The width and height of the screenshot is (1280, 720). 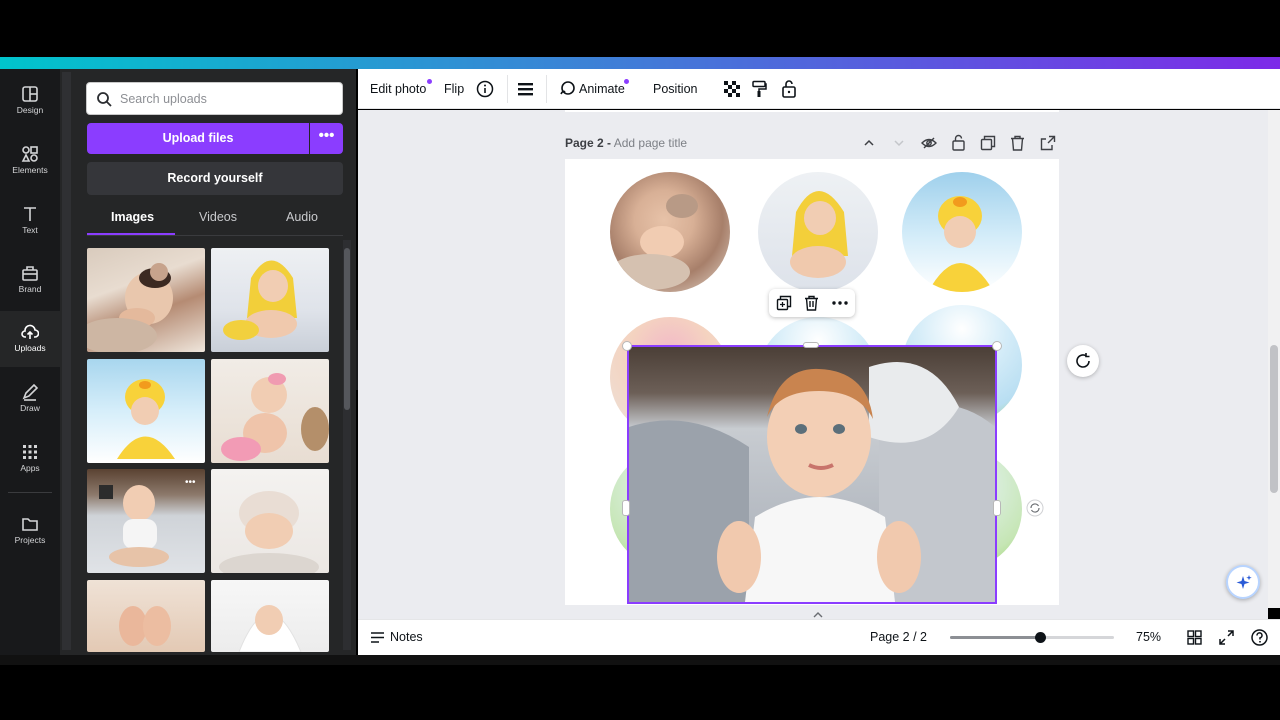 I want to click on selected-photo, so click(x=812, y=474).